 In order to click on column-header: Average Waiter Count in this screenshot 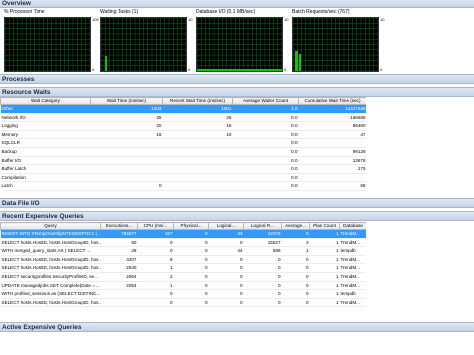, I will do `click(265, 101)`.